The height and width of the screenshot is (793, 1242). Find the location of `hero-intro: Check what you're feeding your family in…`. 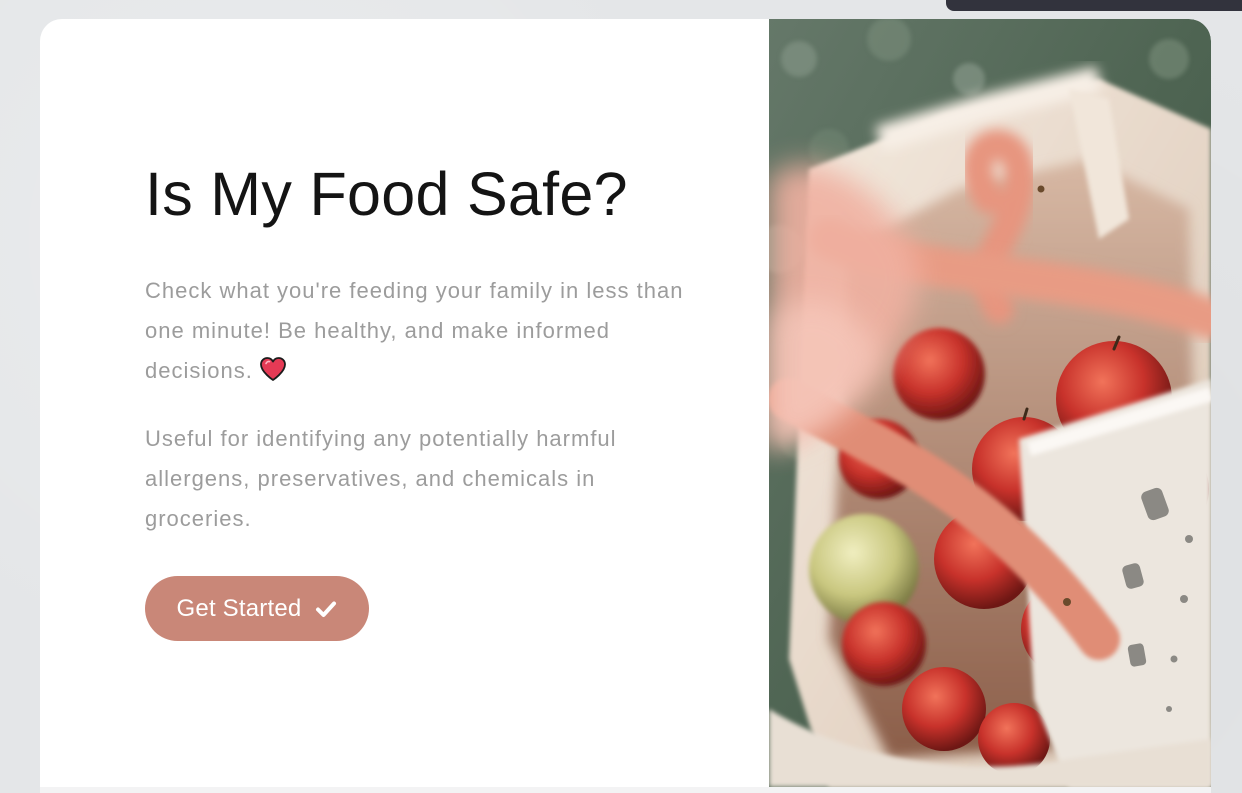

hero-intro: Check what you're feeding your family in… is located at coordinates (415, 333).